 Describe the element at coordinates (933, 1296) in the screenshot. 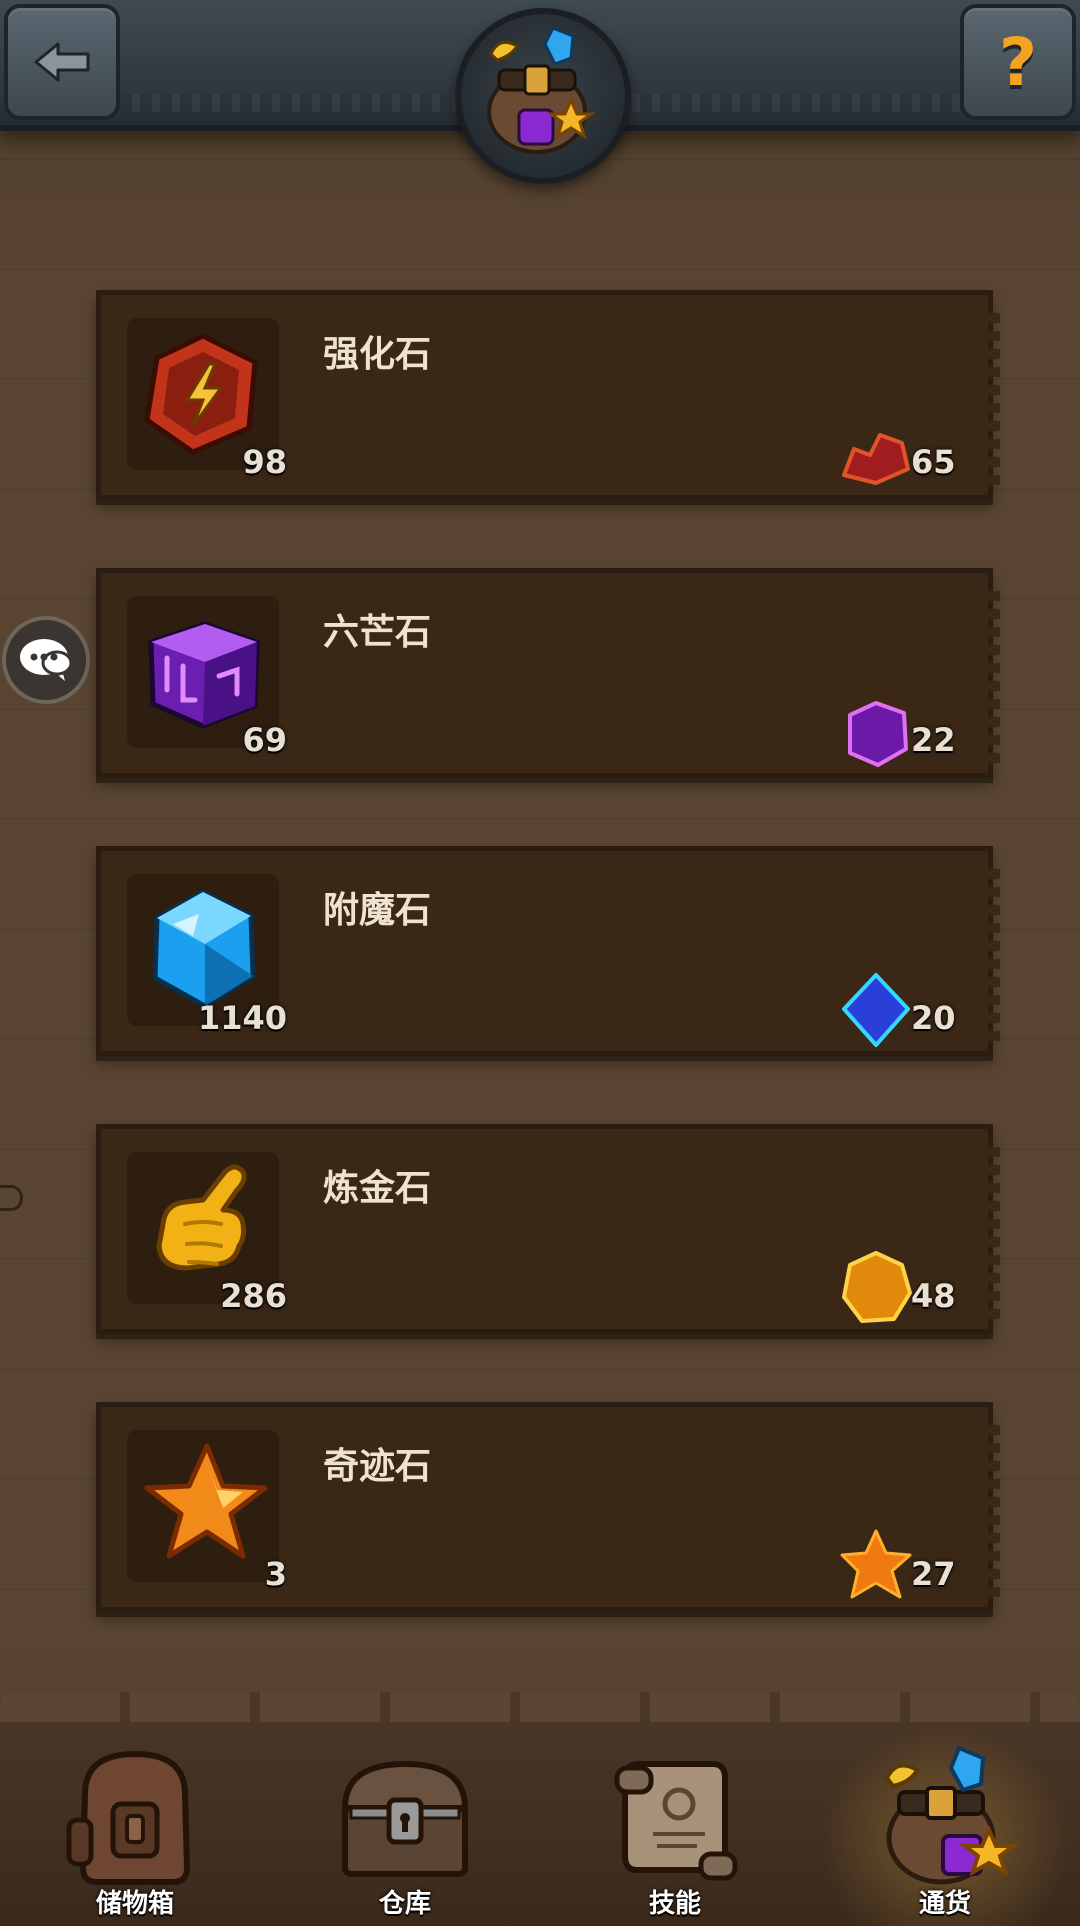

I see `fragment-count: 48` at that location.